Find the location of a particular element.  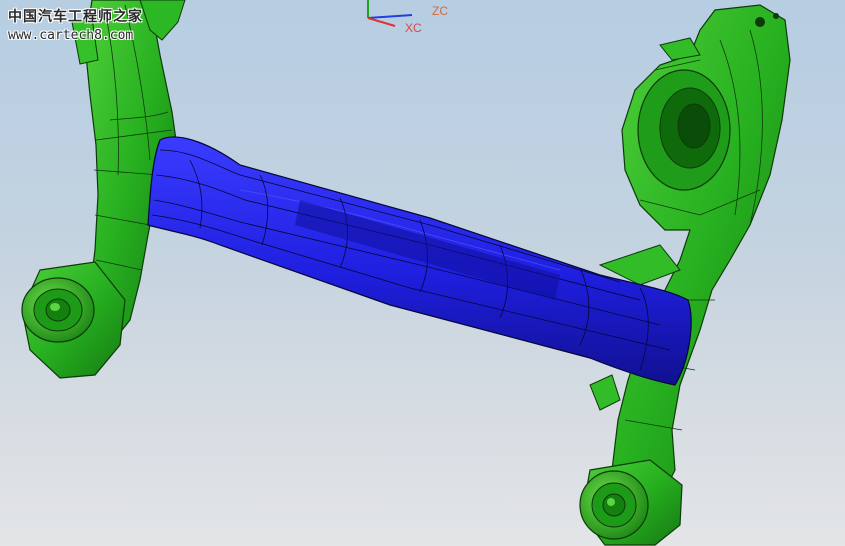

right-bushing is located at coordinates (631, 502).